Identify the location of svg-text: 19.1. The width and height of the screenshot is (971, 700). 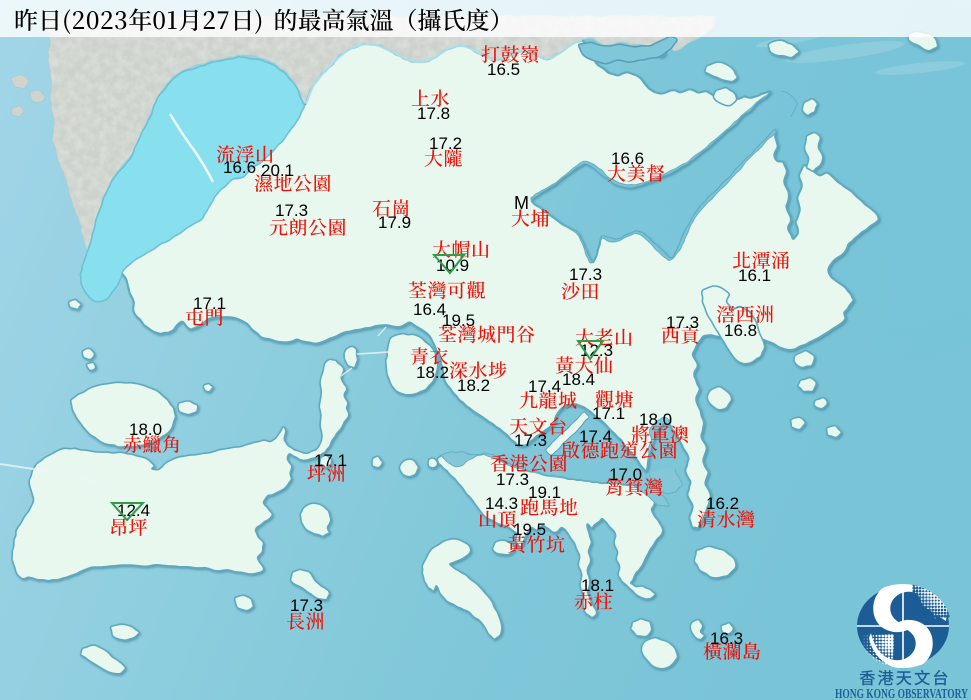
(544, 492).